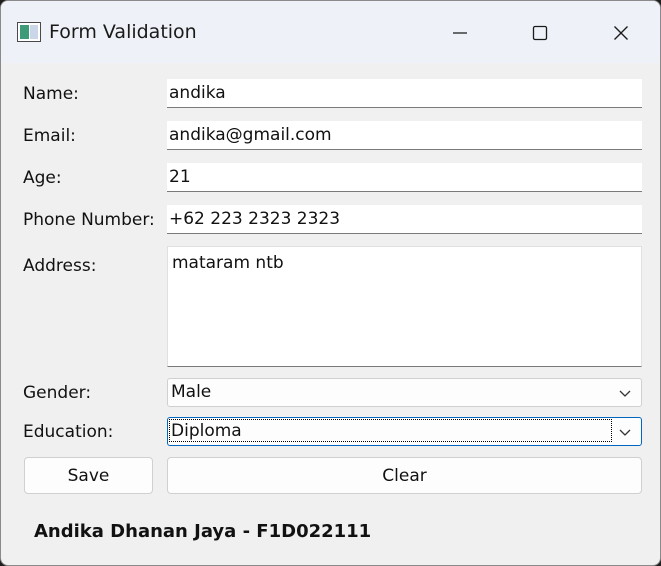  I want to click on close-button, so click(621, 33).